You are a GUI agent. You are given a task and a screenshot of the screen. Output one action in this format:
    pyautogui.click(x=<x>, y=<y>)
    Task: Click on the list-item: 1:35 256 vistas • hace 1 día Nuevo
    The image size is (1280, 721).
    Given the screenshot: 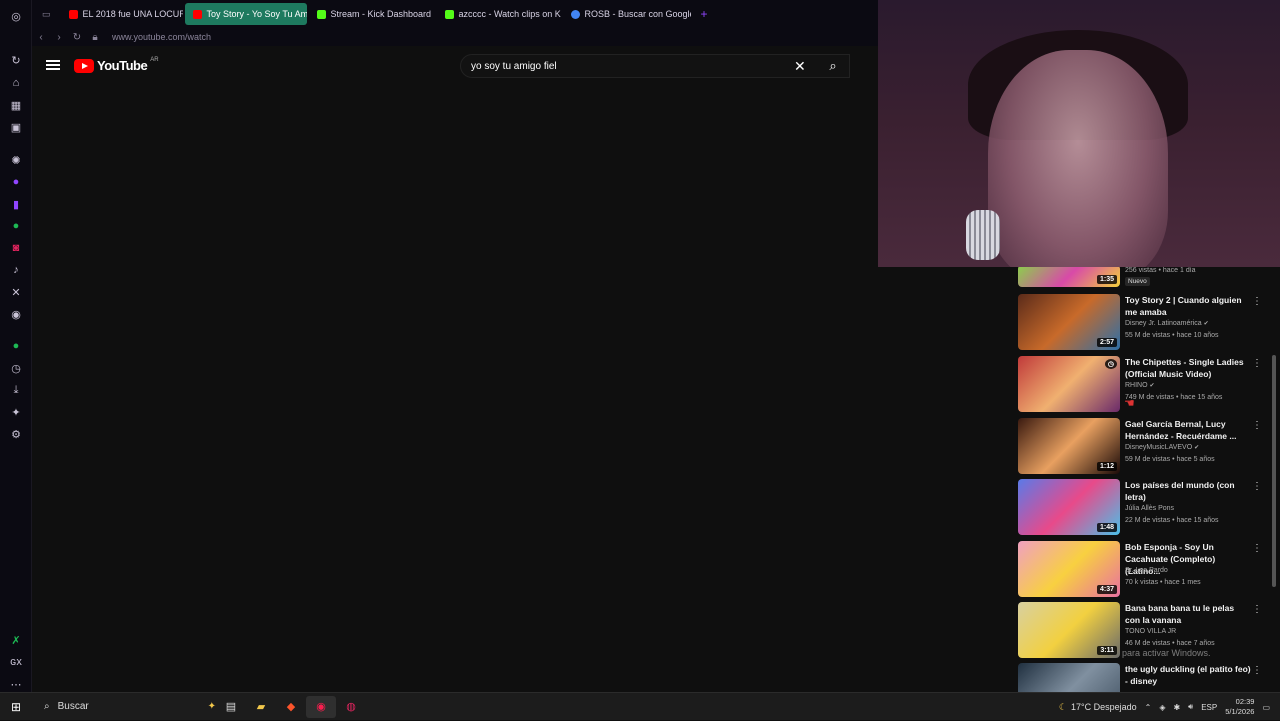 What is the action you would take?
    pyautogui.click(x=1143, y=278)
    